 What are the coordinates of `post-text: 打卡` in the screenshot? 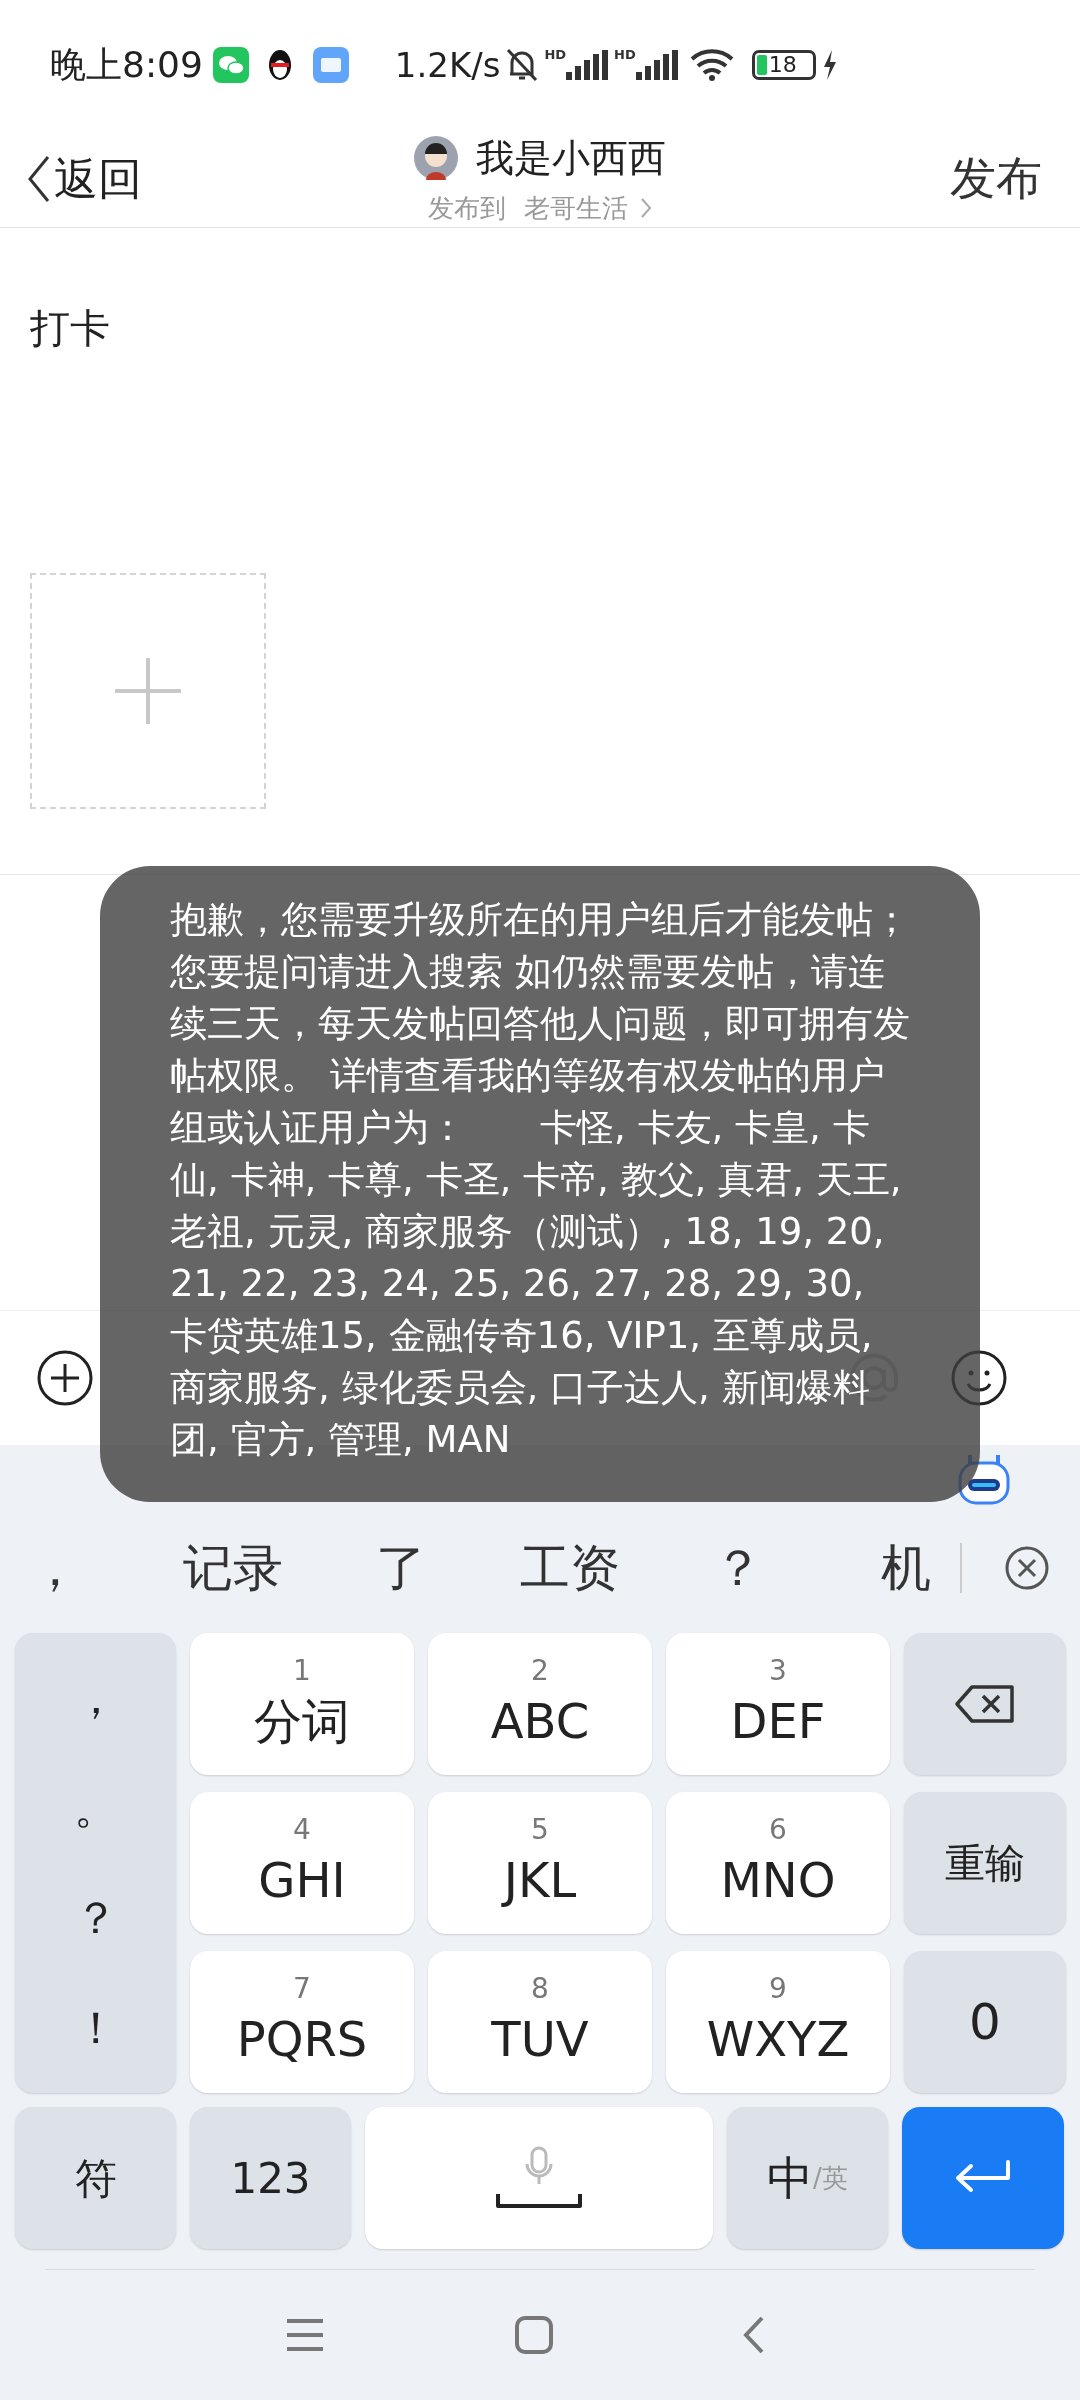 It's located at (70, 328).